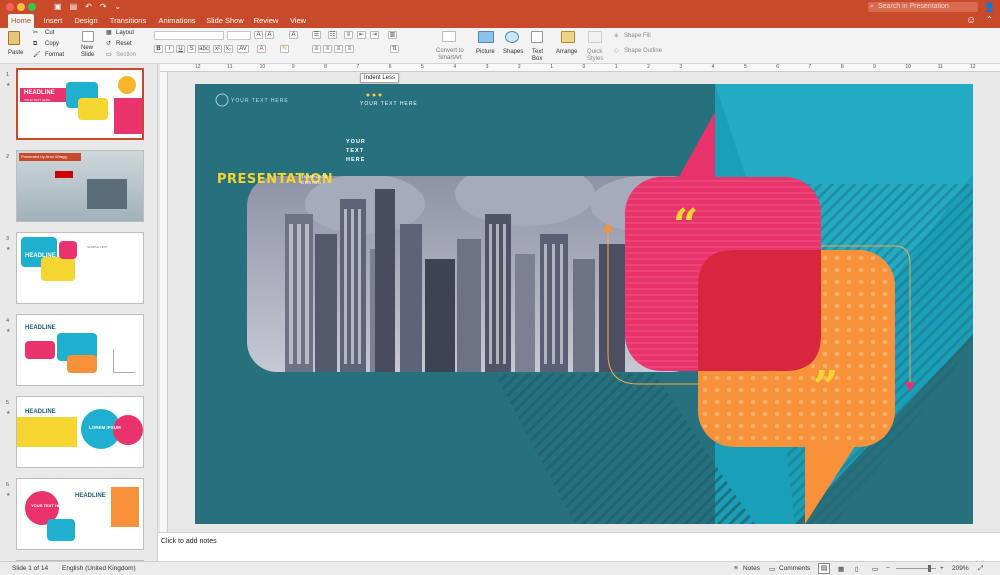 The height and width of the screenshot is (575, 1000). What do you see at coordinates (108, 44) in the screenshot?
I see `reset-icon: ↺` at bounding box center [108, 44].